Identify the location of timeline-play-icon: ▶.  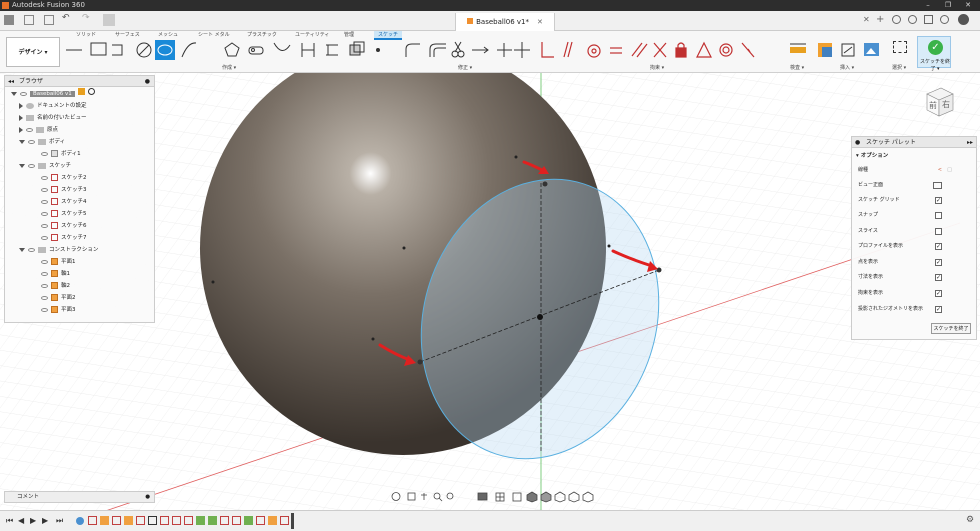
(34, 520).